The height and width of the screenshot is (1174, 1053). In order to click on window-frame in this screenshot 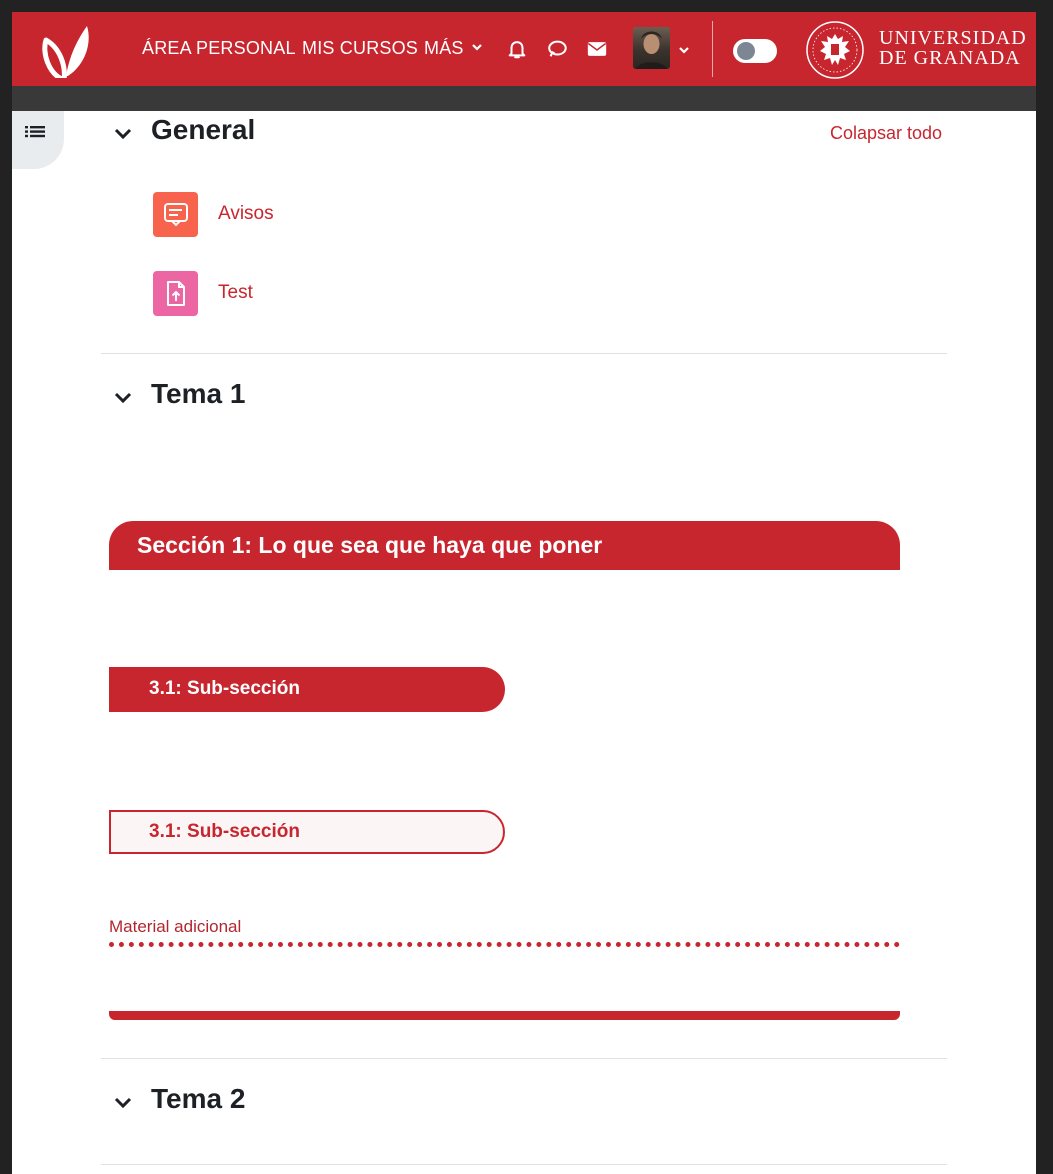, I will do `click(6, 587)`.